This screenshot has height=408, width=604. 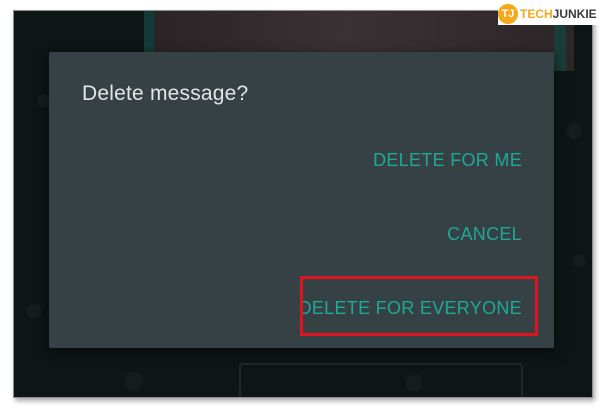 What do you see at coordinates (410, 308) in the screenshot?
I see `delete-for-everyone-button: DELETE FOR EVERYONE` at bounding box center [410, 308].